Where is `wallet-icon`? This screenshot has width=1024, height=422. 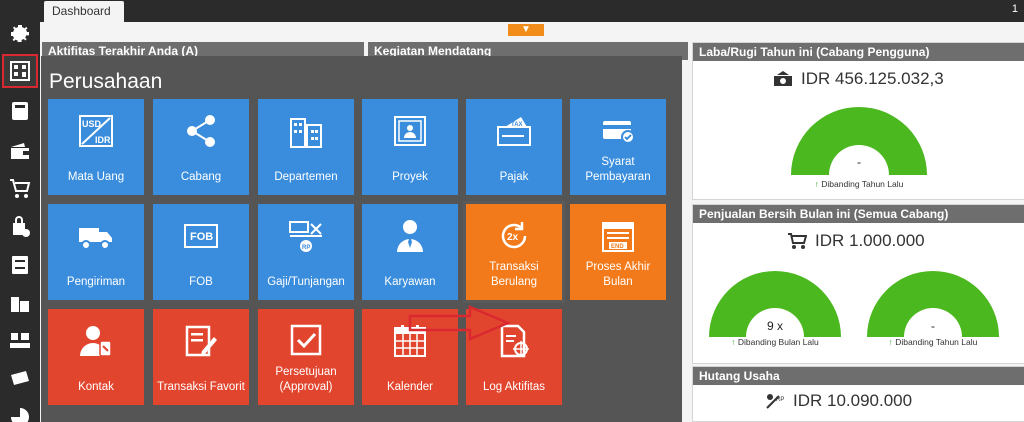
wallet-icon is located at coordinates (20, 151).